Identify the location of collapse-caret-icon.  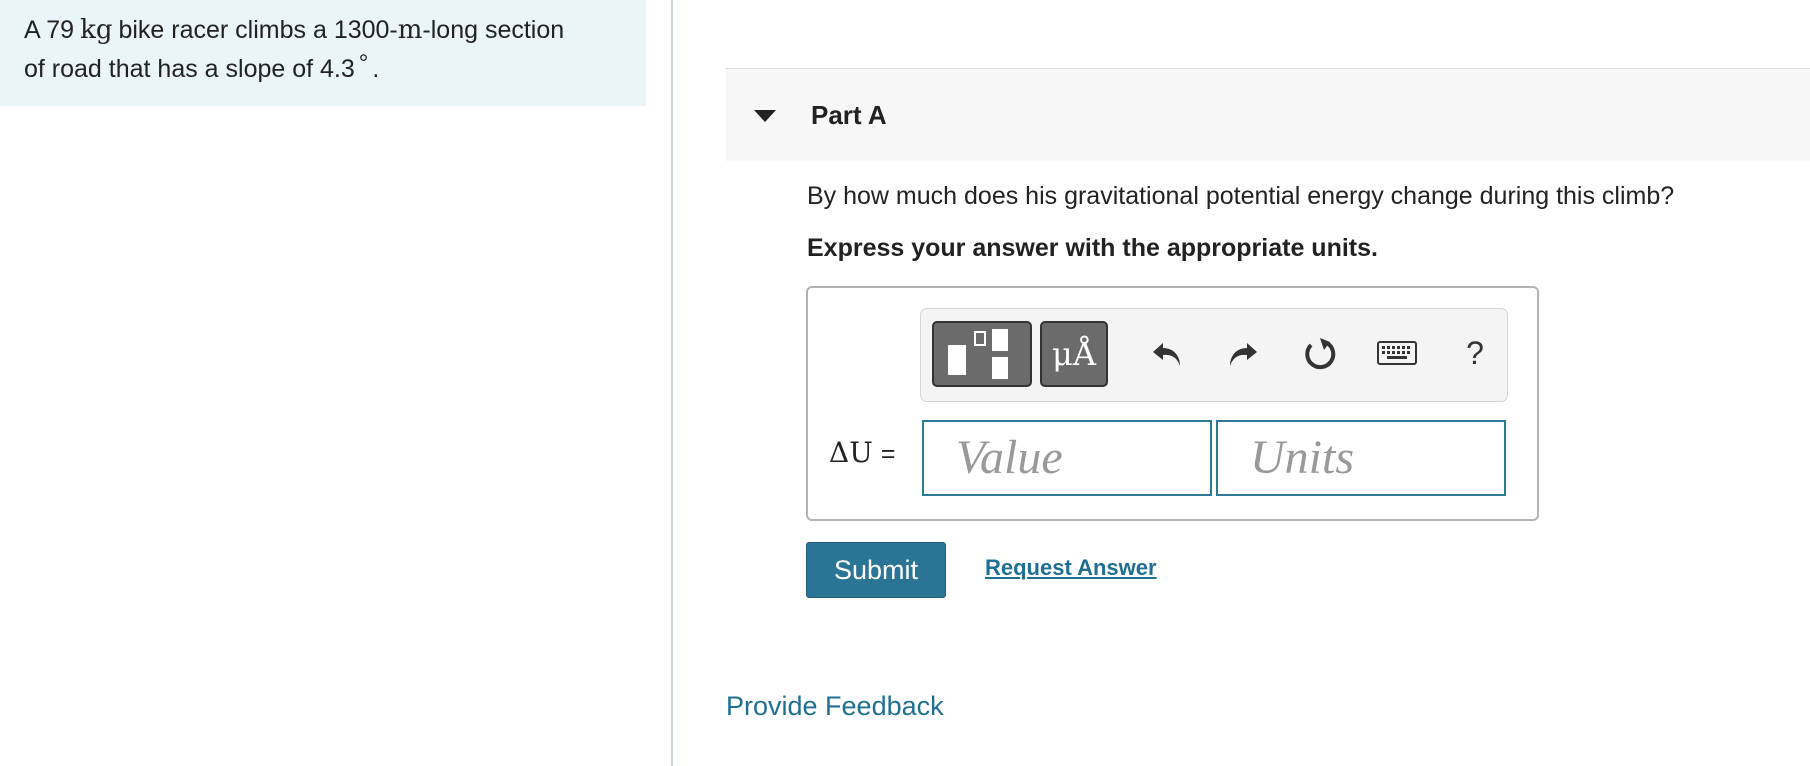
(765, 116).